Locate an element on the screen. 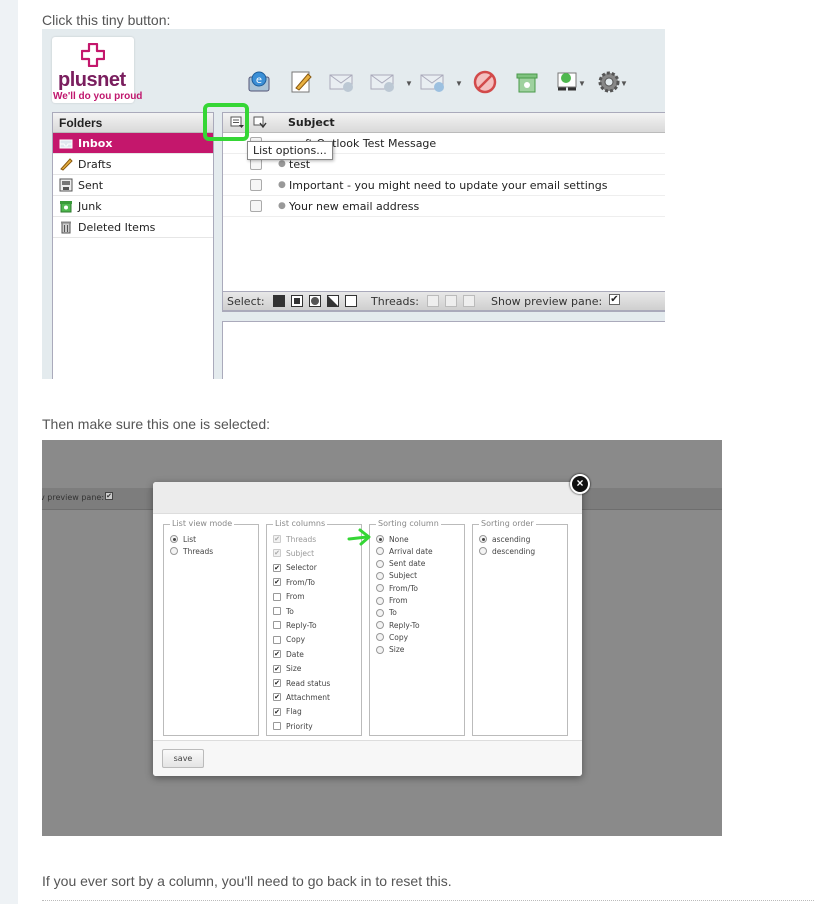 Image resolution: width=814 pixels, height=904 pixels. save-button: save is located at coordinates (183, 758).